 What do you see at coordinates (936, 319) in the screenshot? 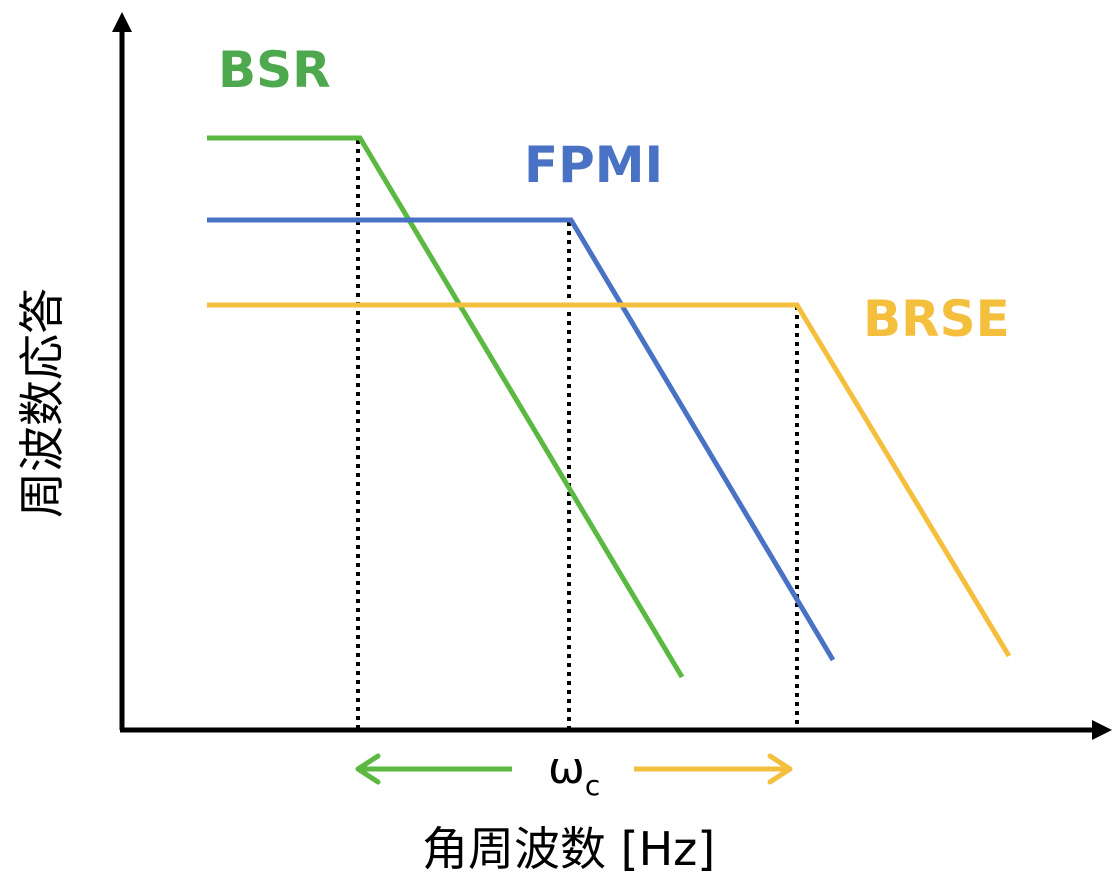
I see `brse-label: BRSE` at bounding box center [936, 319].